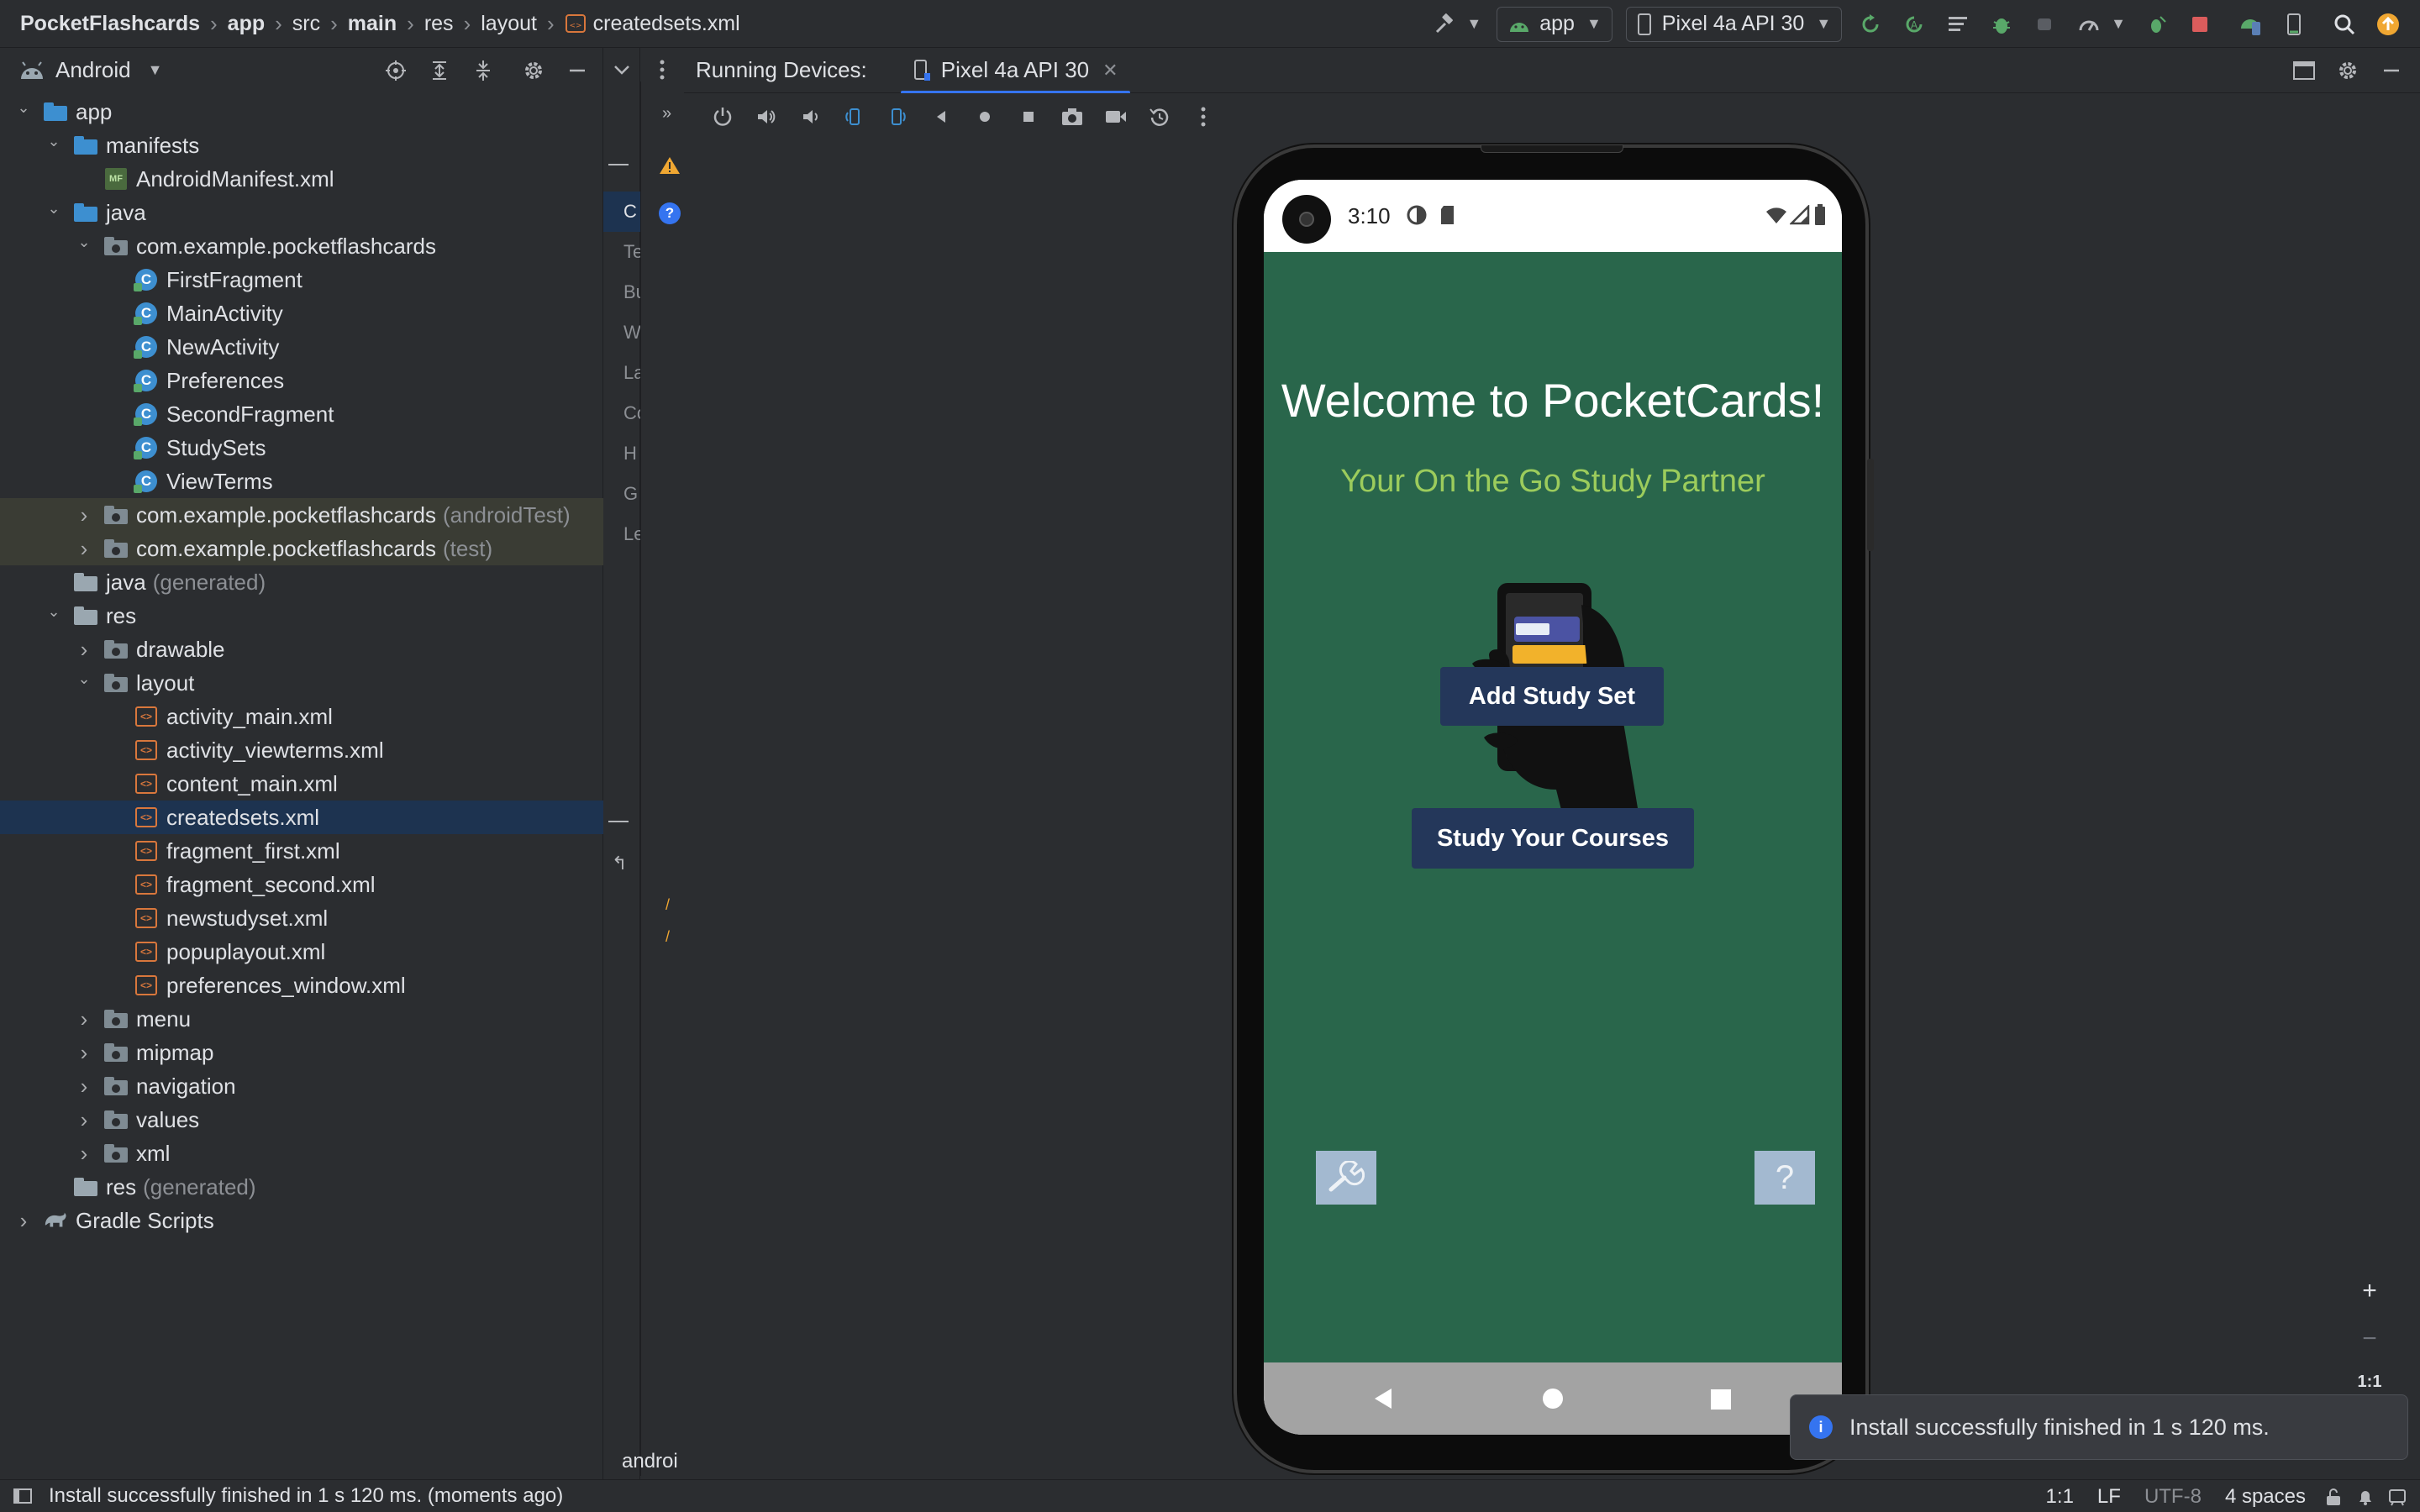 This screenshot has height=1512, width=2420. Describe the element at coordinates (301, 817) in the screenshot. I see `tree-row: <> createdsets.xml` at that location.